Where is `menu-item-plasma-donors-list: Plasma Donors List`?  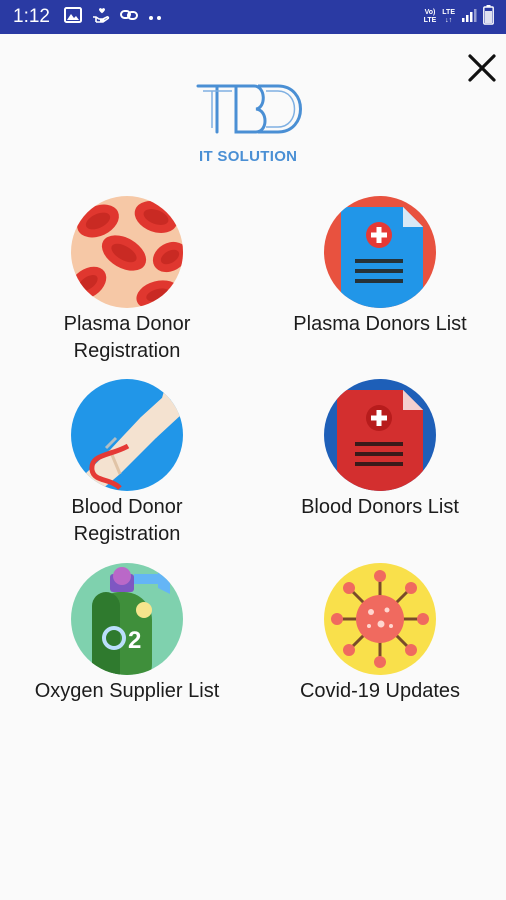 menu-item-plasma-donors-list: Plasma Donors List is located at coordinates (380, 270).